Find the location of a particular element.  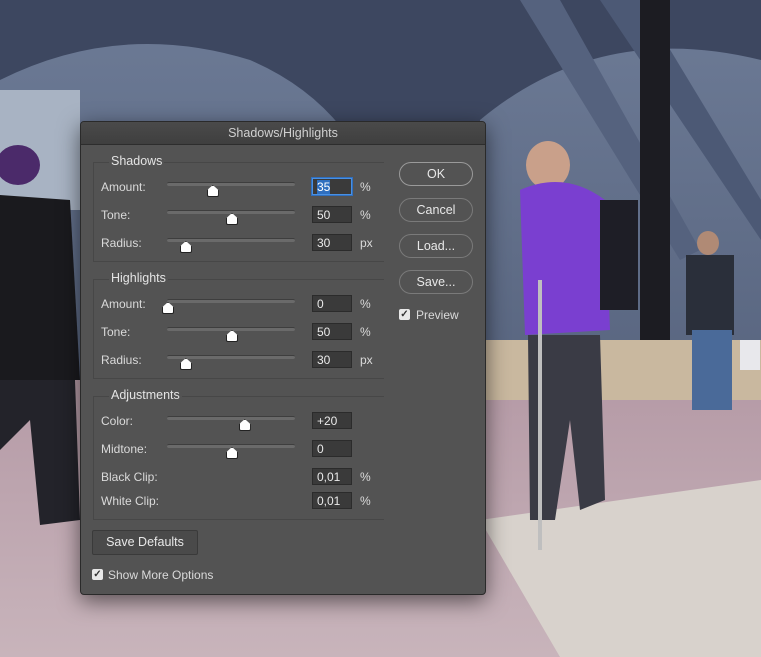

show-more-options-checkbox: ✓ is located at coordinates (97, 574).